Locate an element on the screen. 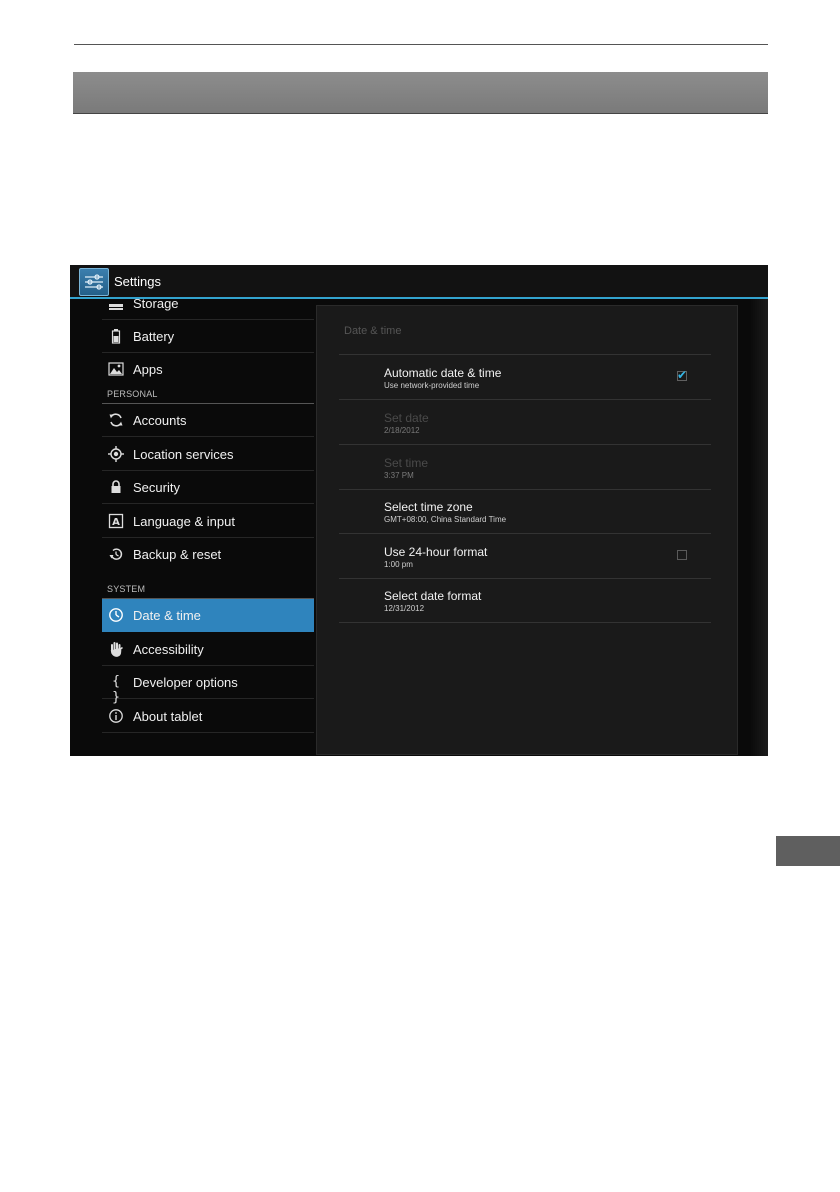 This screenshot has height=1192, width=840. automatic-date-time-checkbox is located at coordinates (682, 375).